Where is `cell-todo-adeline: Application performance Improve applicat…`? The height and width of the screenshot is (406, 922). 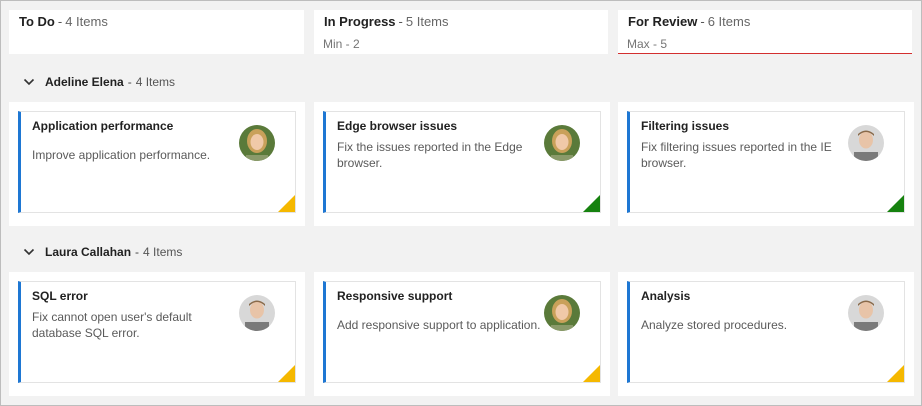
cell-todo-adeline: Application performance Improve applicat… is located at coordinates (157, 164).